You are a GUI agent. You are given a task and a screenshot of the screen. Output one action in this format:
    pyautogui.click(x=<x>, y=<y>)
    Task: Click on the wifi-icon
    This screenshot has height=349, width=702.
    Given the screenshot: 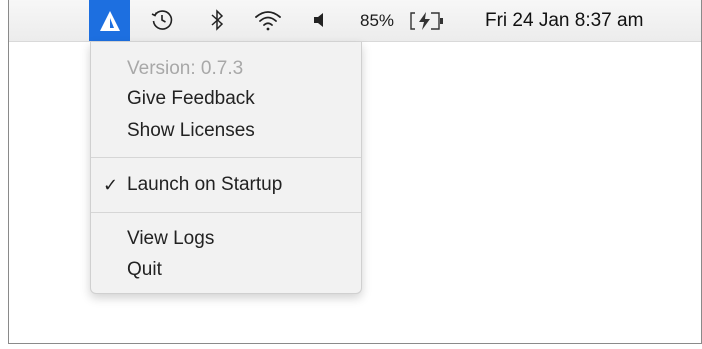 What is the action you would take?
    pyautogui.click(x=268, y=20)
    